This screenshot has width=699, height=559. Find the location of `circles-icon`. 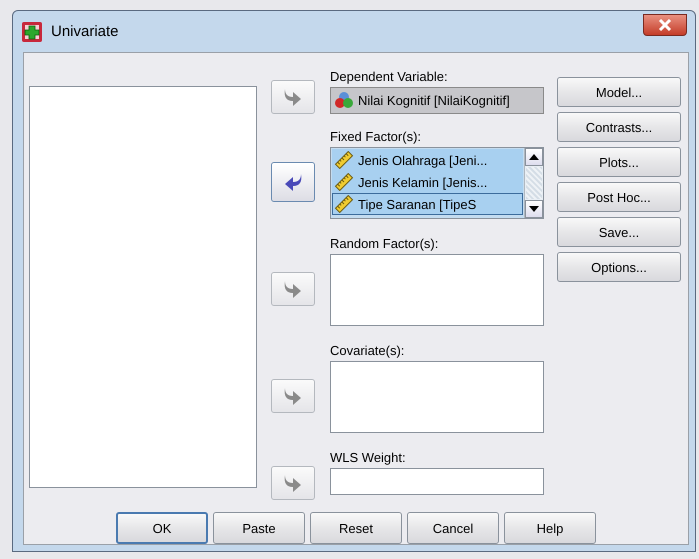

circles-icon is located at coordinates (344, 100).